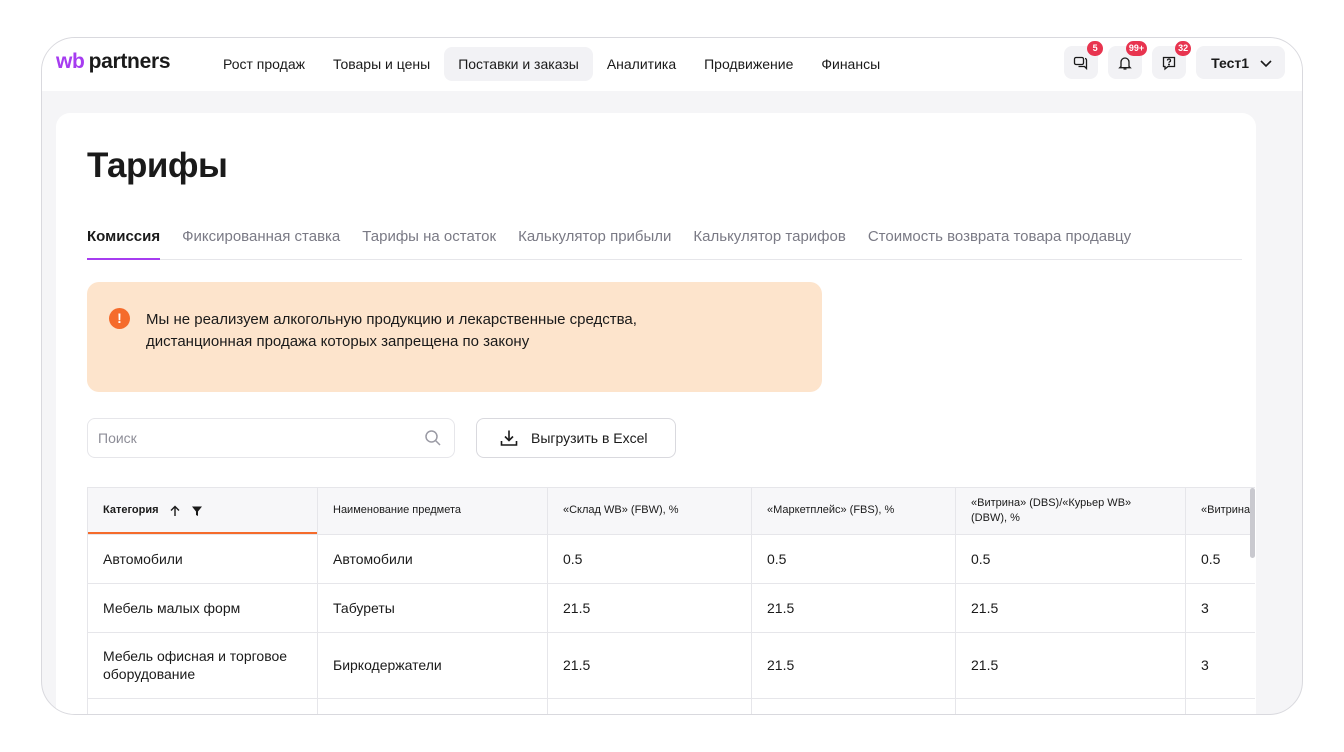 This screenshot has width=1344, height=752. What do you see at coordinates (509, 438) in the screenshot?
I see `download-icon` at bounding box center [509, 438].